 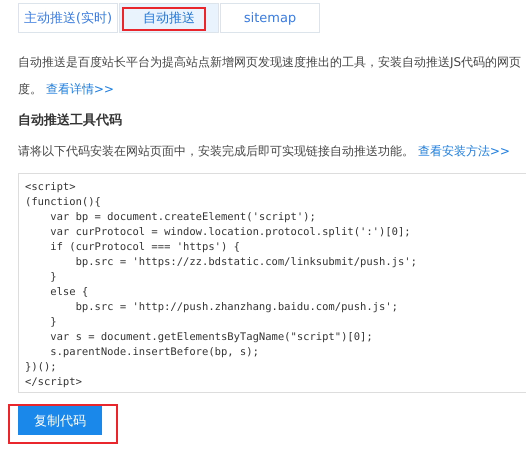 What do you see at coordinates (54, 382) in the screenshot?
I see `code-line: </script>` at bounding box center [54, 382].